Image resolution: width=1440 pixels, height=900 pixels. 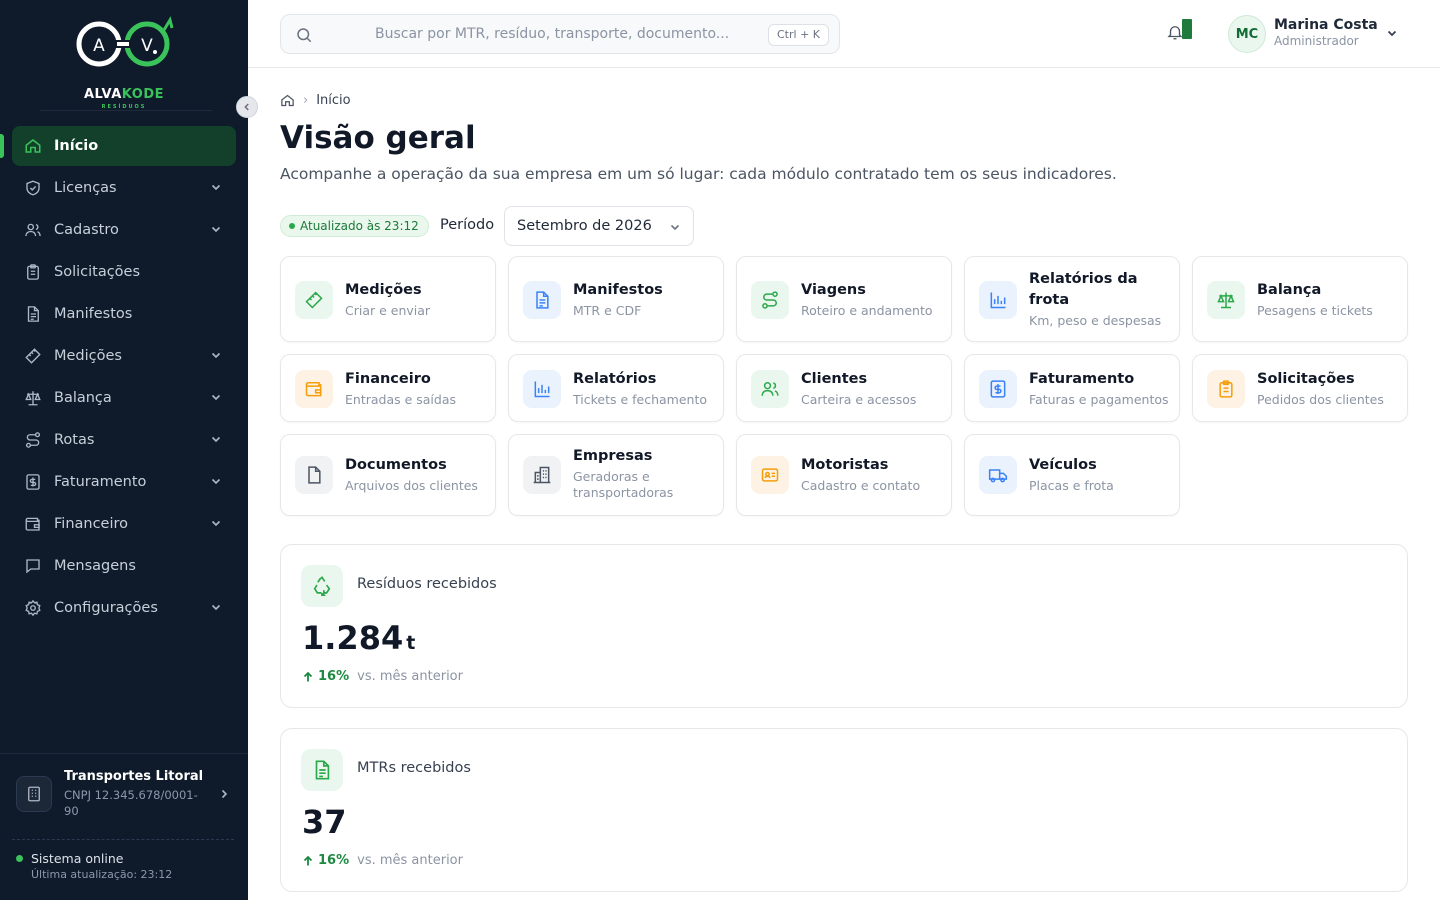 I want to click on module-title: Relatórios, so click(x=615, y=379).